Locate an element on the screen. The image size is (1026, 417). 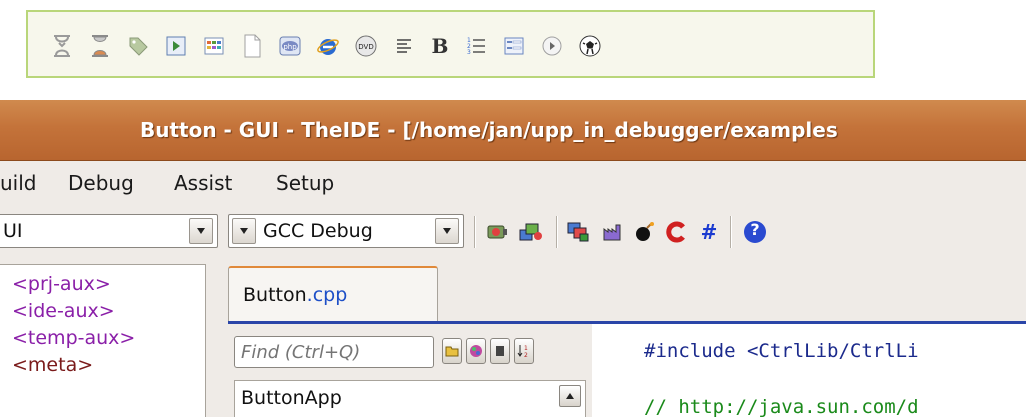
sort-button: 12 is located at coordinates (524, 351).